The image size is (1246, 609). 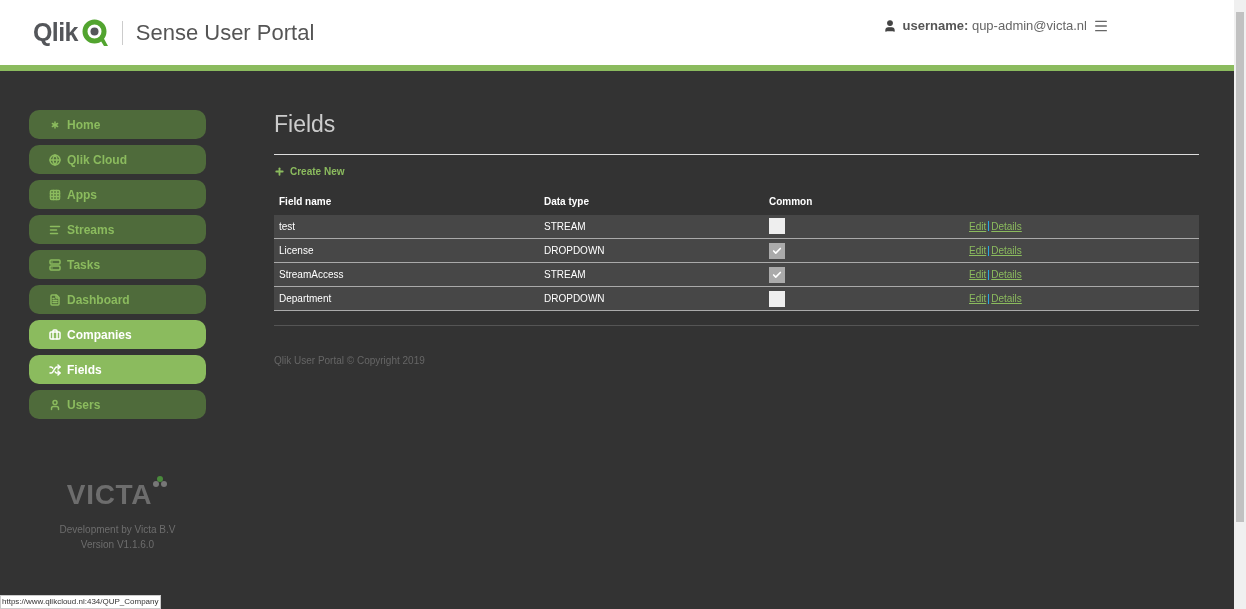 I want to click on username-text: username: qup-admin@victa.nl, so click(x=994, y=25).